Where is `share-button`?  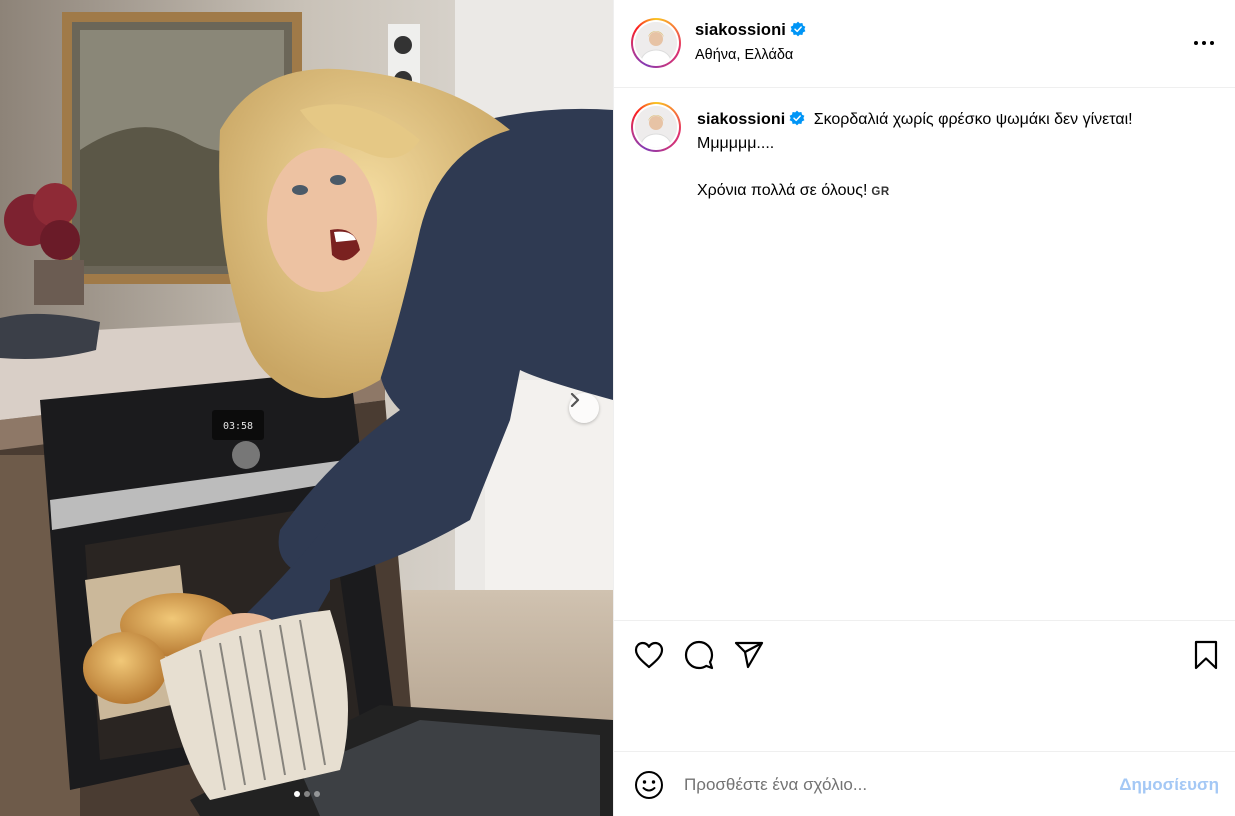
share-button is located at coordinates (749, 655).